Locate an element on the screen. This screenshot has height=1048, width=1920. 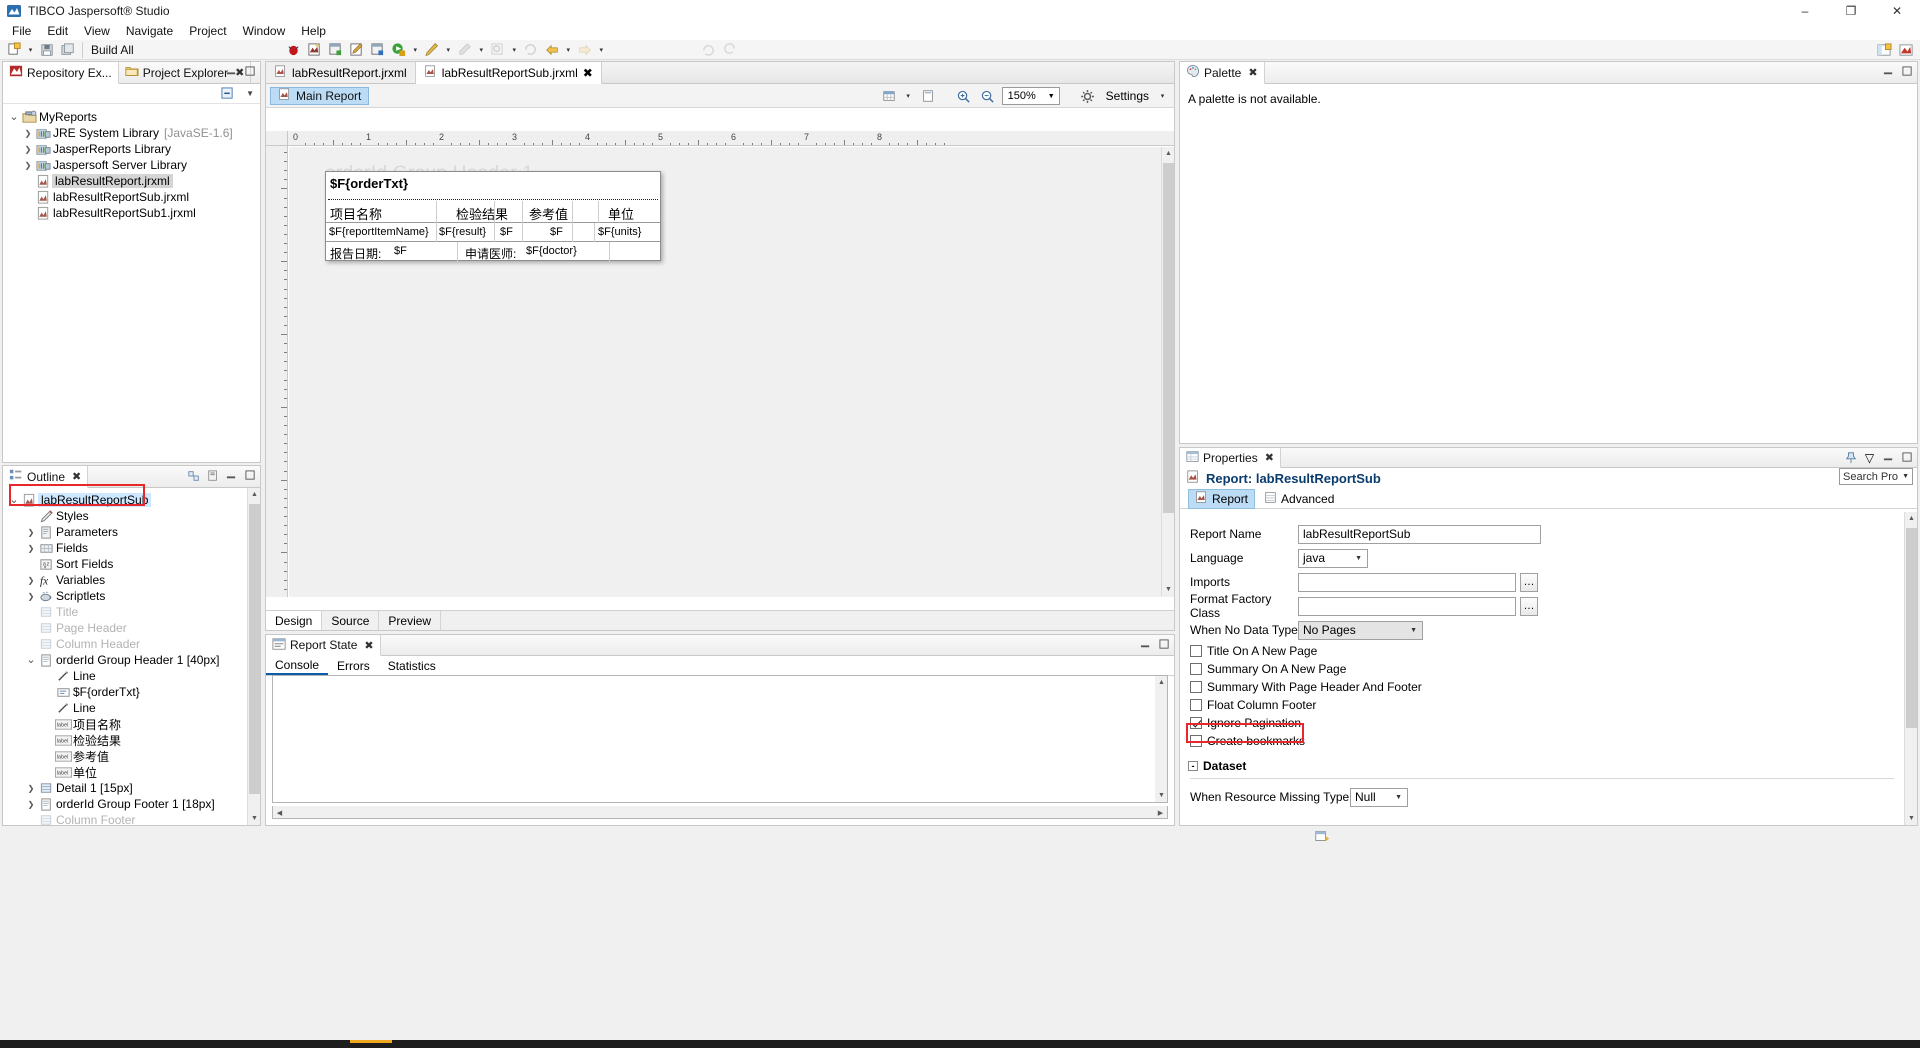
tree-item-labresultreportsub1-jrxml: labResultReportSub1.jrxml is located at coordinates (131, 213).